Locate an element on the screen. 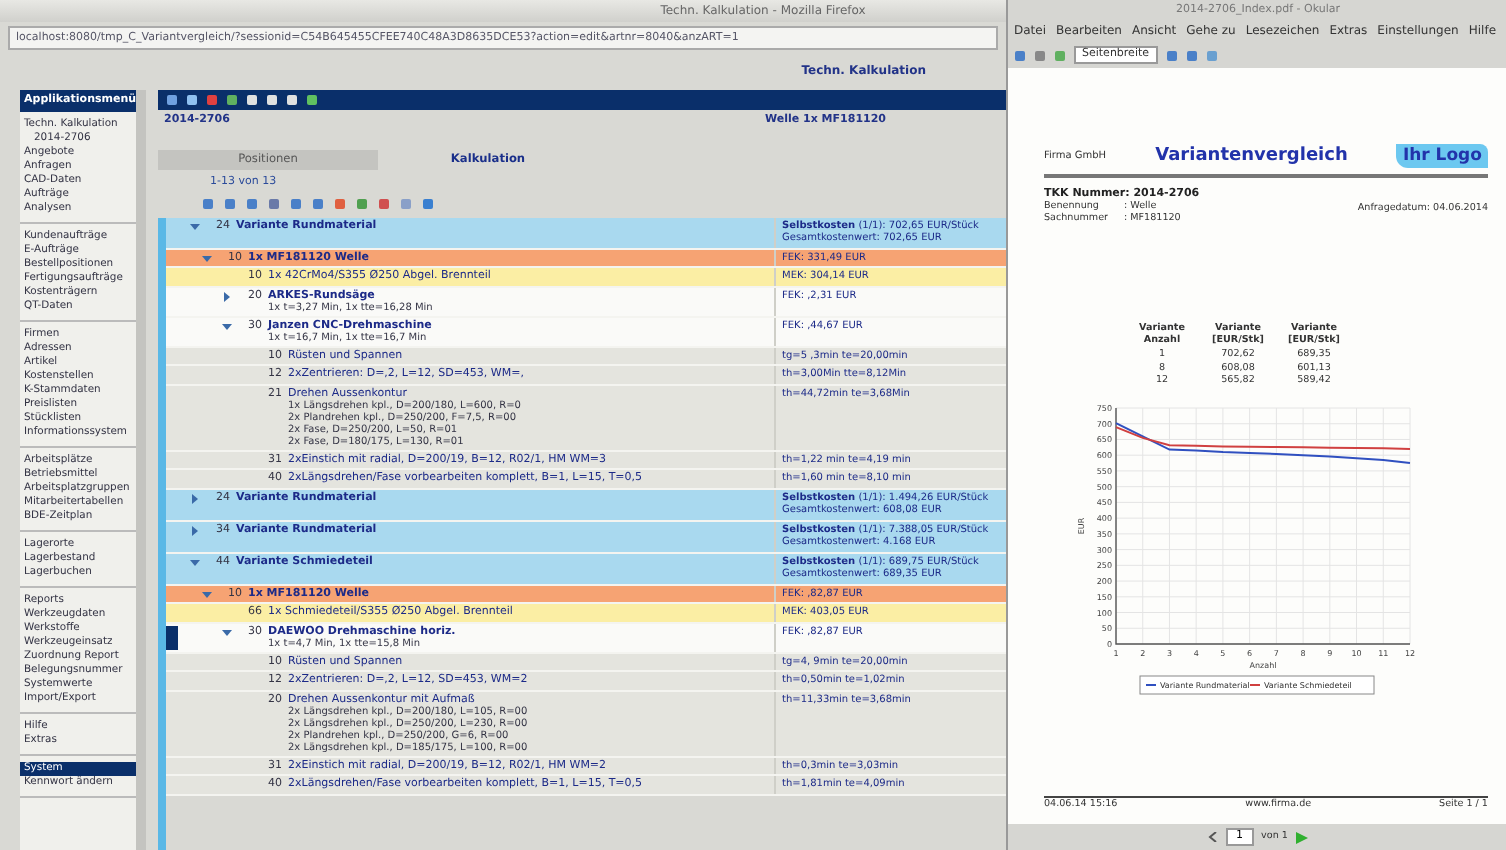 The height and width of the screenshot is (850, 1506). next-icon is located at coordinates (1301, 837).